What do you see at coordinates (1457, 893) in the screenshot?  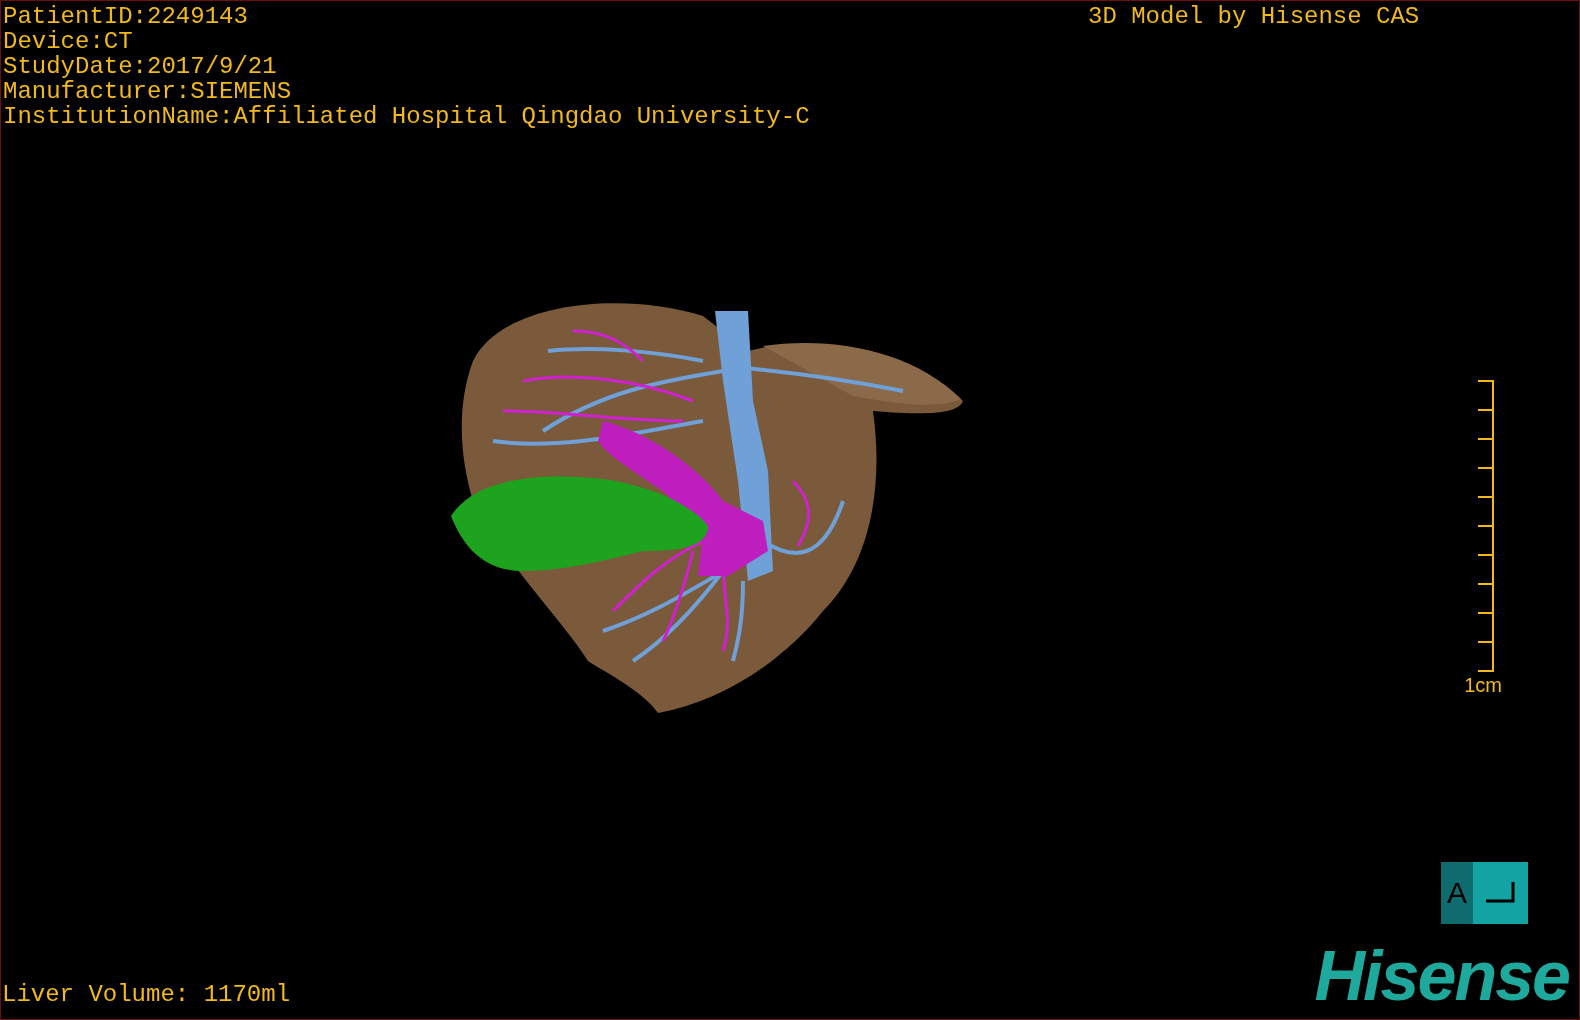 I see `orientation-label: A` at bounding box center [1457, 893].